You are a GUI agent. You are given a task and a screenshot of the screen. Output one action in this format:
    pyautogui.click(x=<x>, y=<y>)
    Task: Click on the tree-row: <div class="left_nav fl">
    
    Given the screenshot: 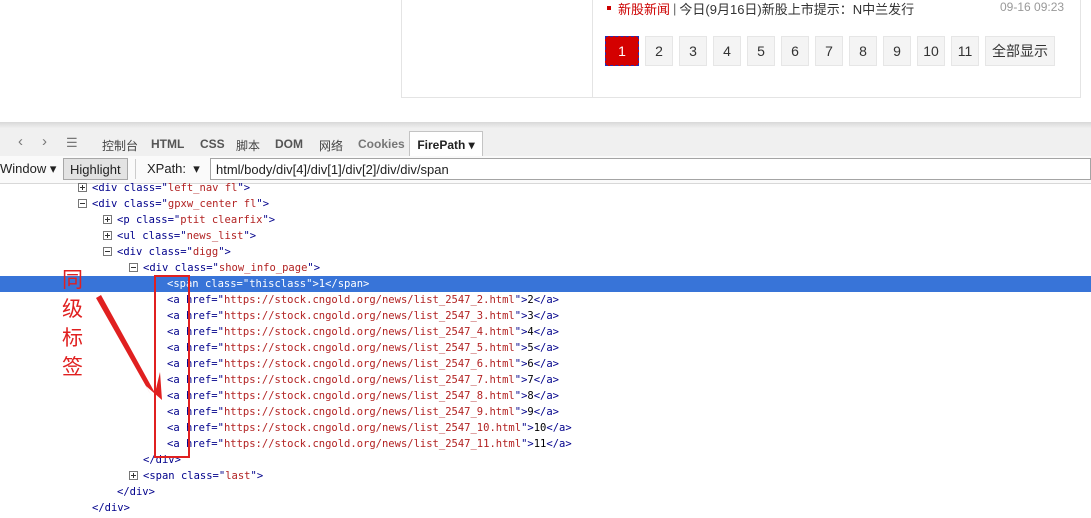 What is the action you would take?
    pyautogui.click(x=545, y=188)
    